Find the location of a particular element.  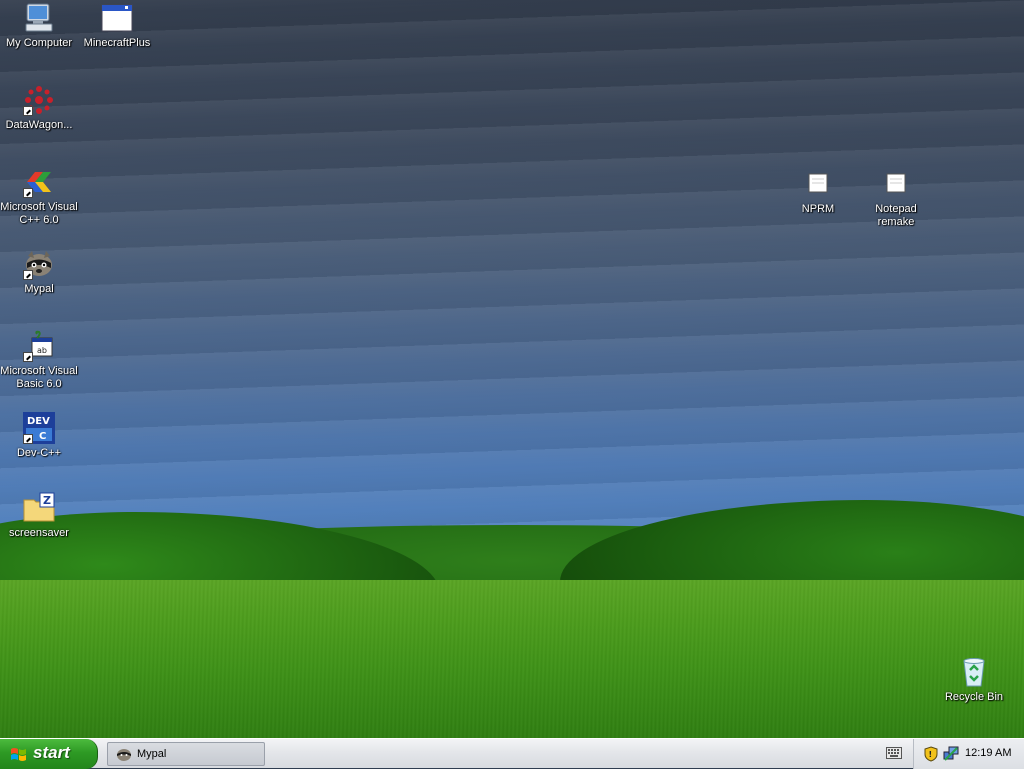

application-window-icon is located at coordinates (117, 18).